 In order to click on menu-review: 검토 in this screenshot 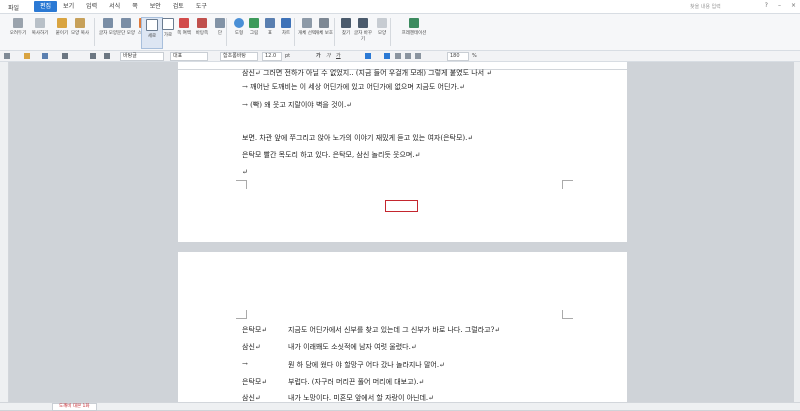, I will do `click(178, 6)`.